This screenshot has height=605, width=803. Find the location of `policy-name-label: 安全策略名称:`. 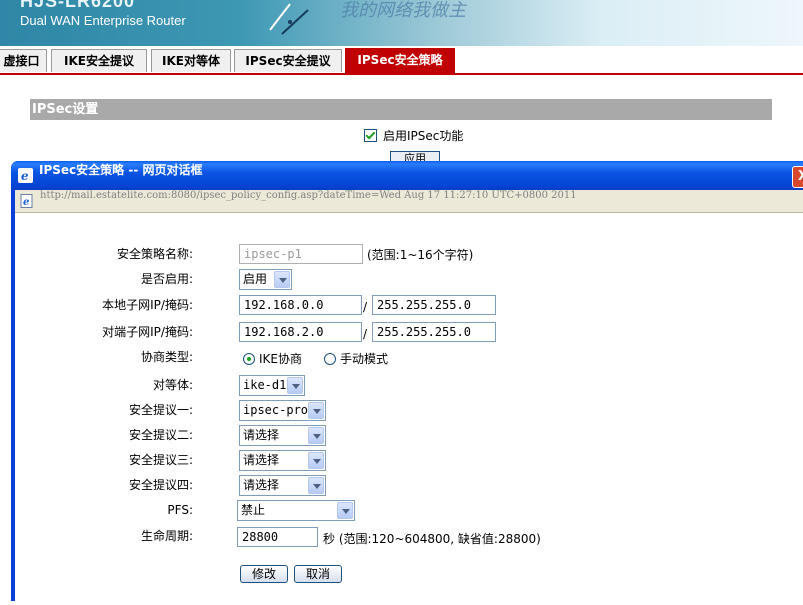

policy-name-label: 安全策略名称: is located at coordinates (154, 254).